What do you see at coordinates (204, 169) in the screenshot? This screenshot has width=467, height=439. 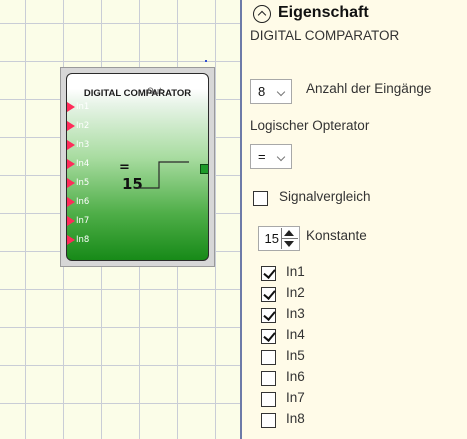 I see `output-pin` at bounding box center [204, 169].